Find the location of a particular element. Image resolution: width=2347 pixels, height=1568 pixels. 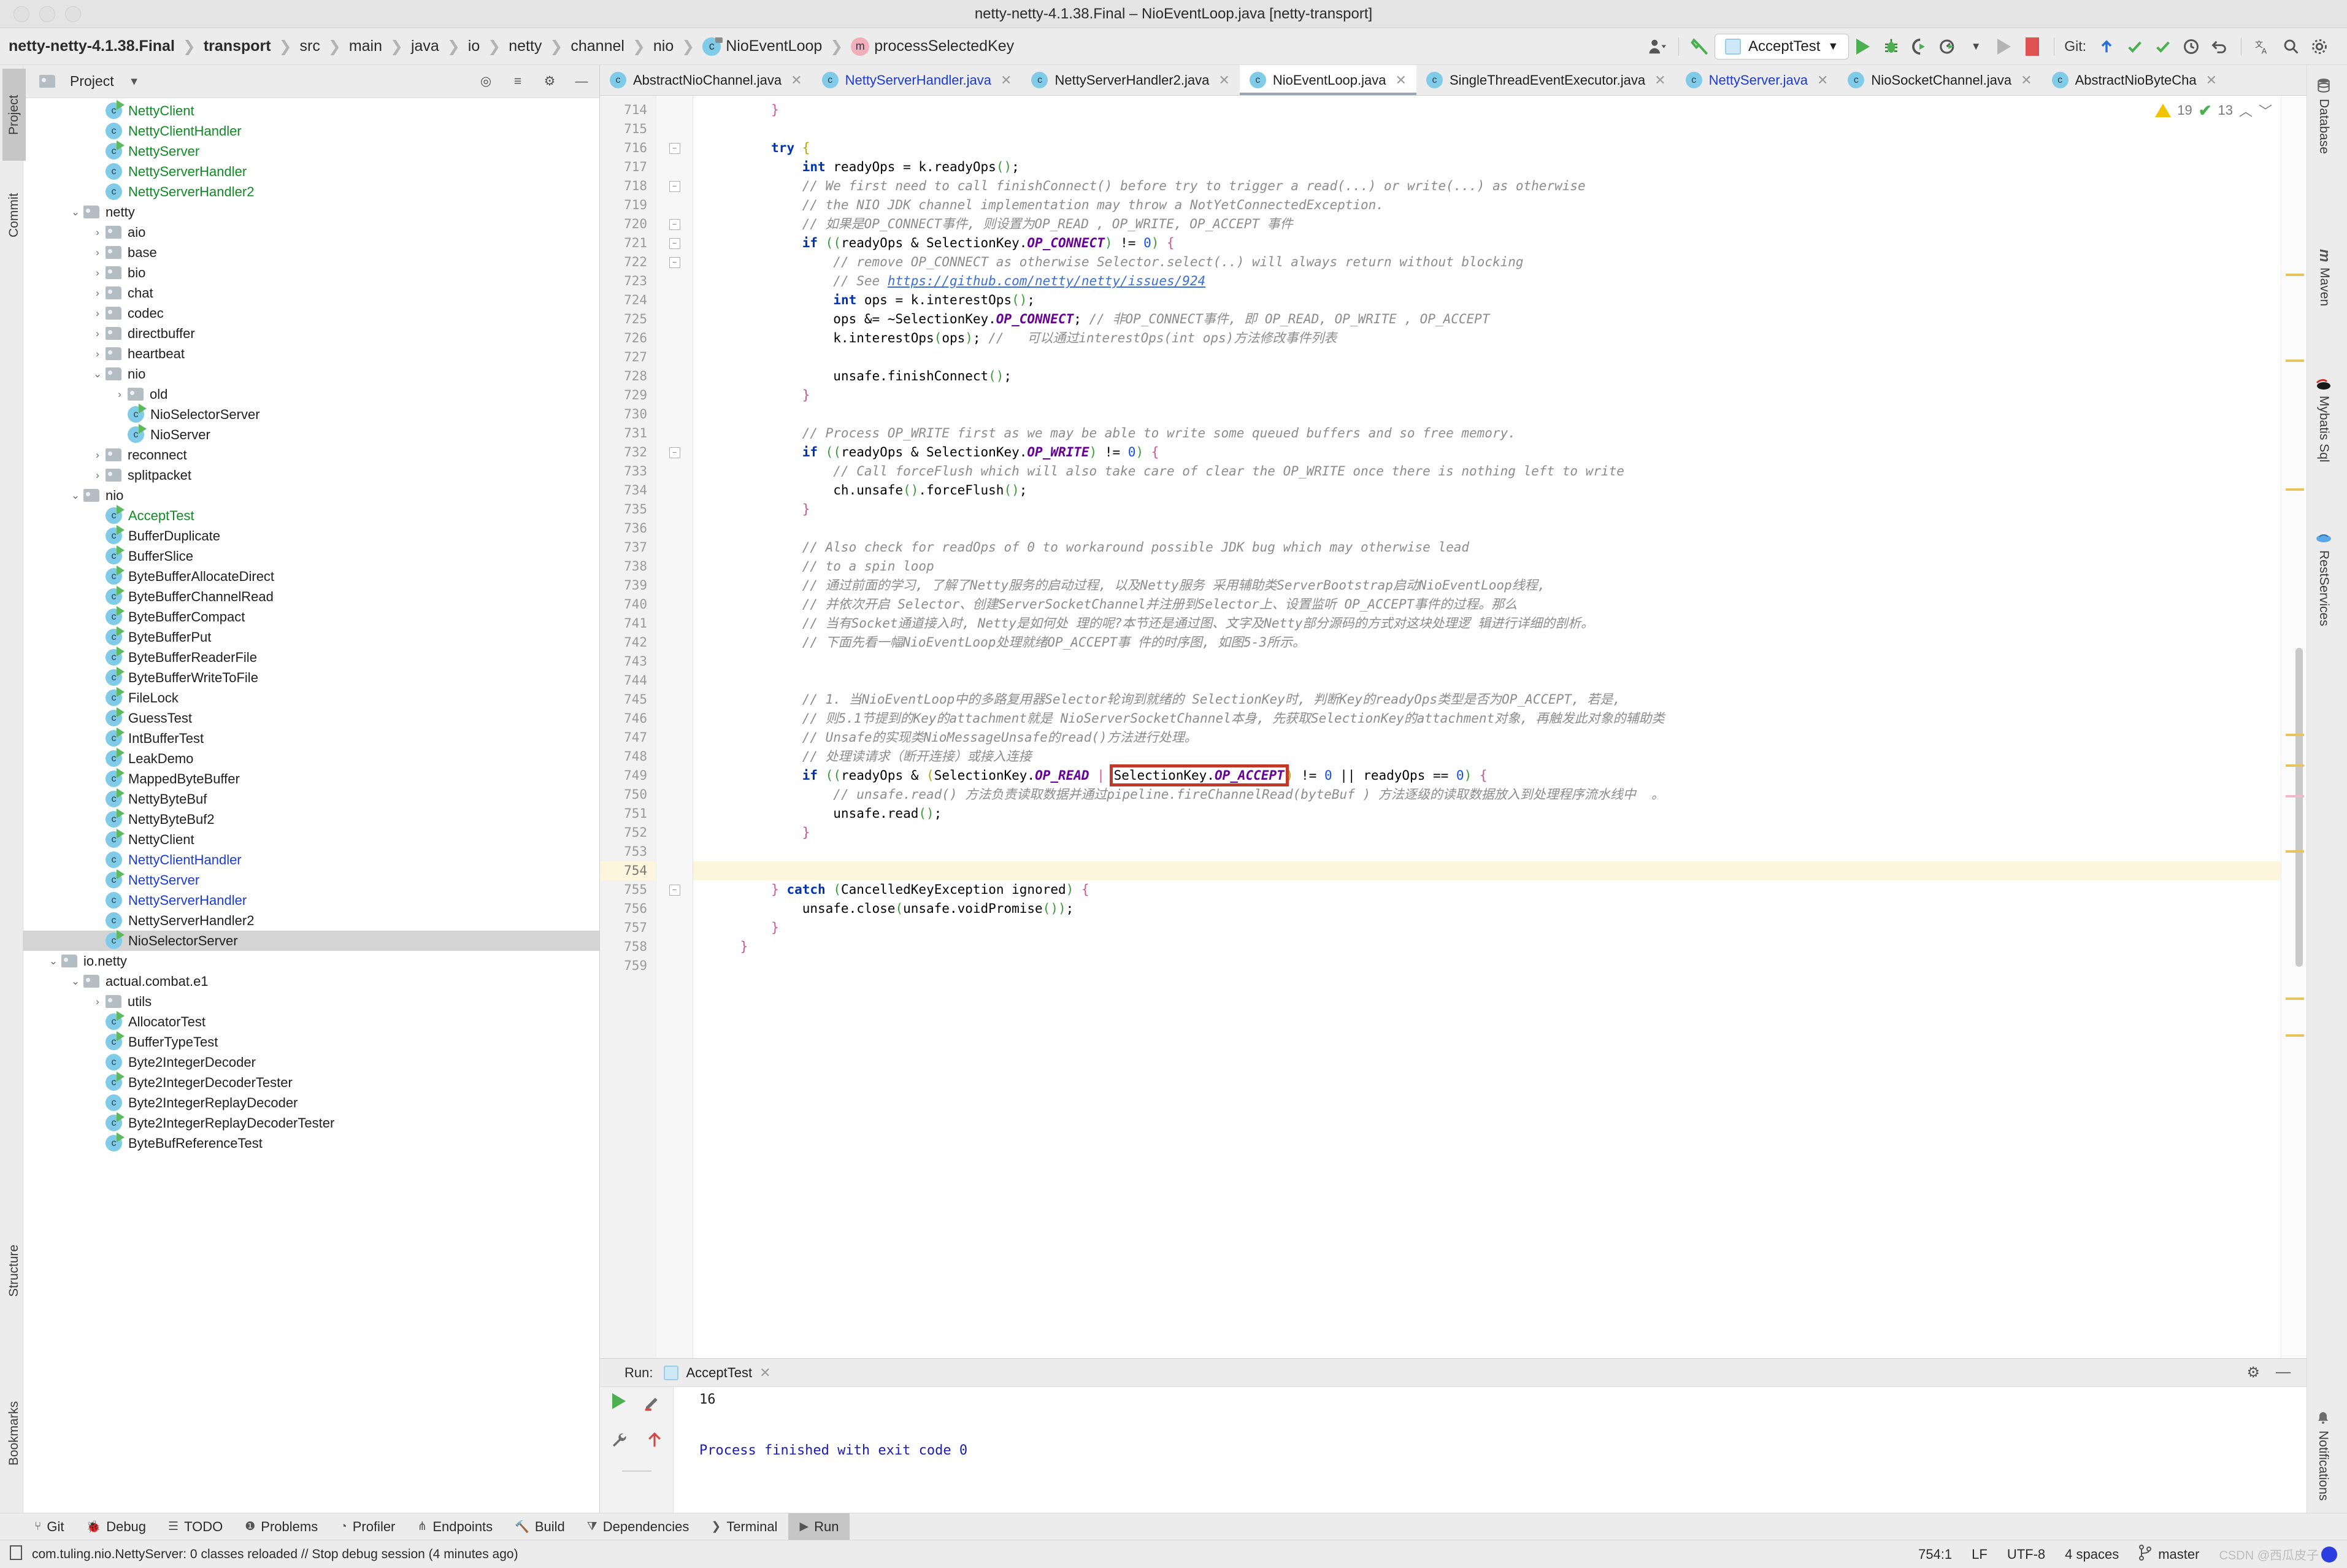

line-number: 759 is located at coordinates (628, 965).